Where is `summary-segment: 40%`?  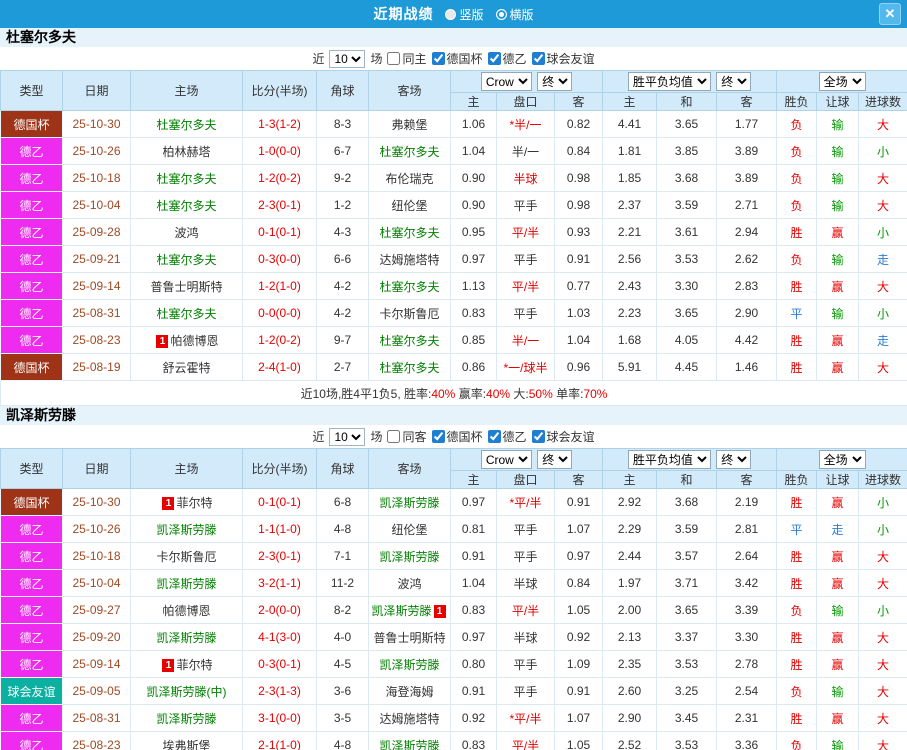 summary-segment: 40% is located at coordinates (498, 393).